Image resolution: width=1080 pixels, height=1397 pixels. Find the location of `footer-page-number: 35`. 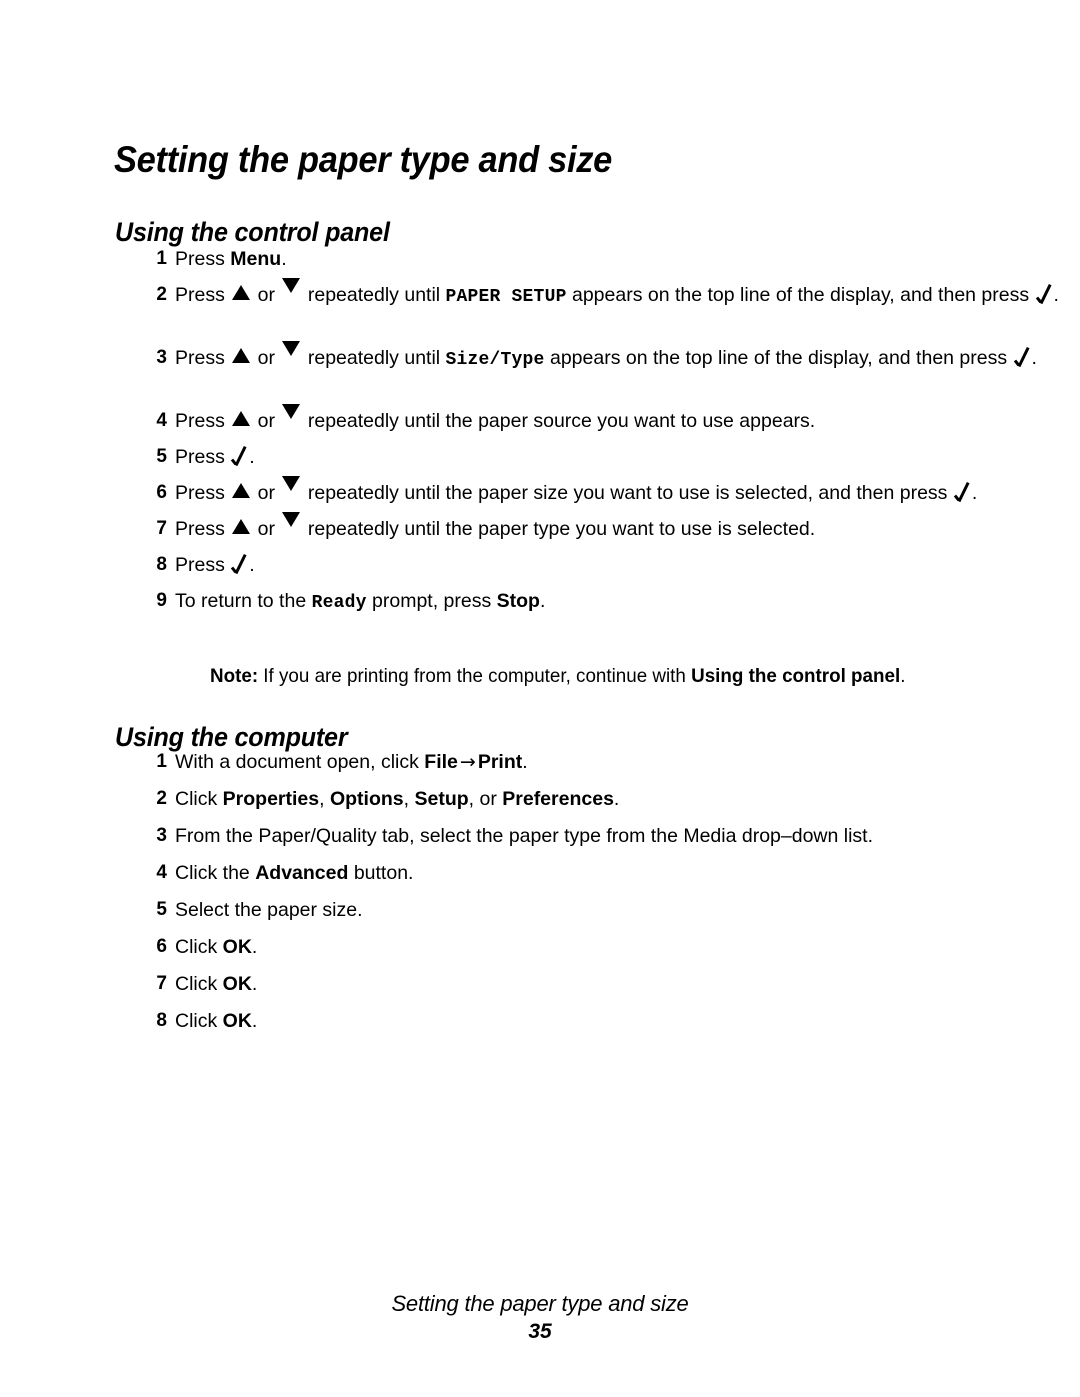

footer-page-number: 35 is located at coordinates (540, 1331).